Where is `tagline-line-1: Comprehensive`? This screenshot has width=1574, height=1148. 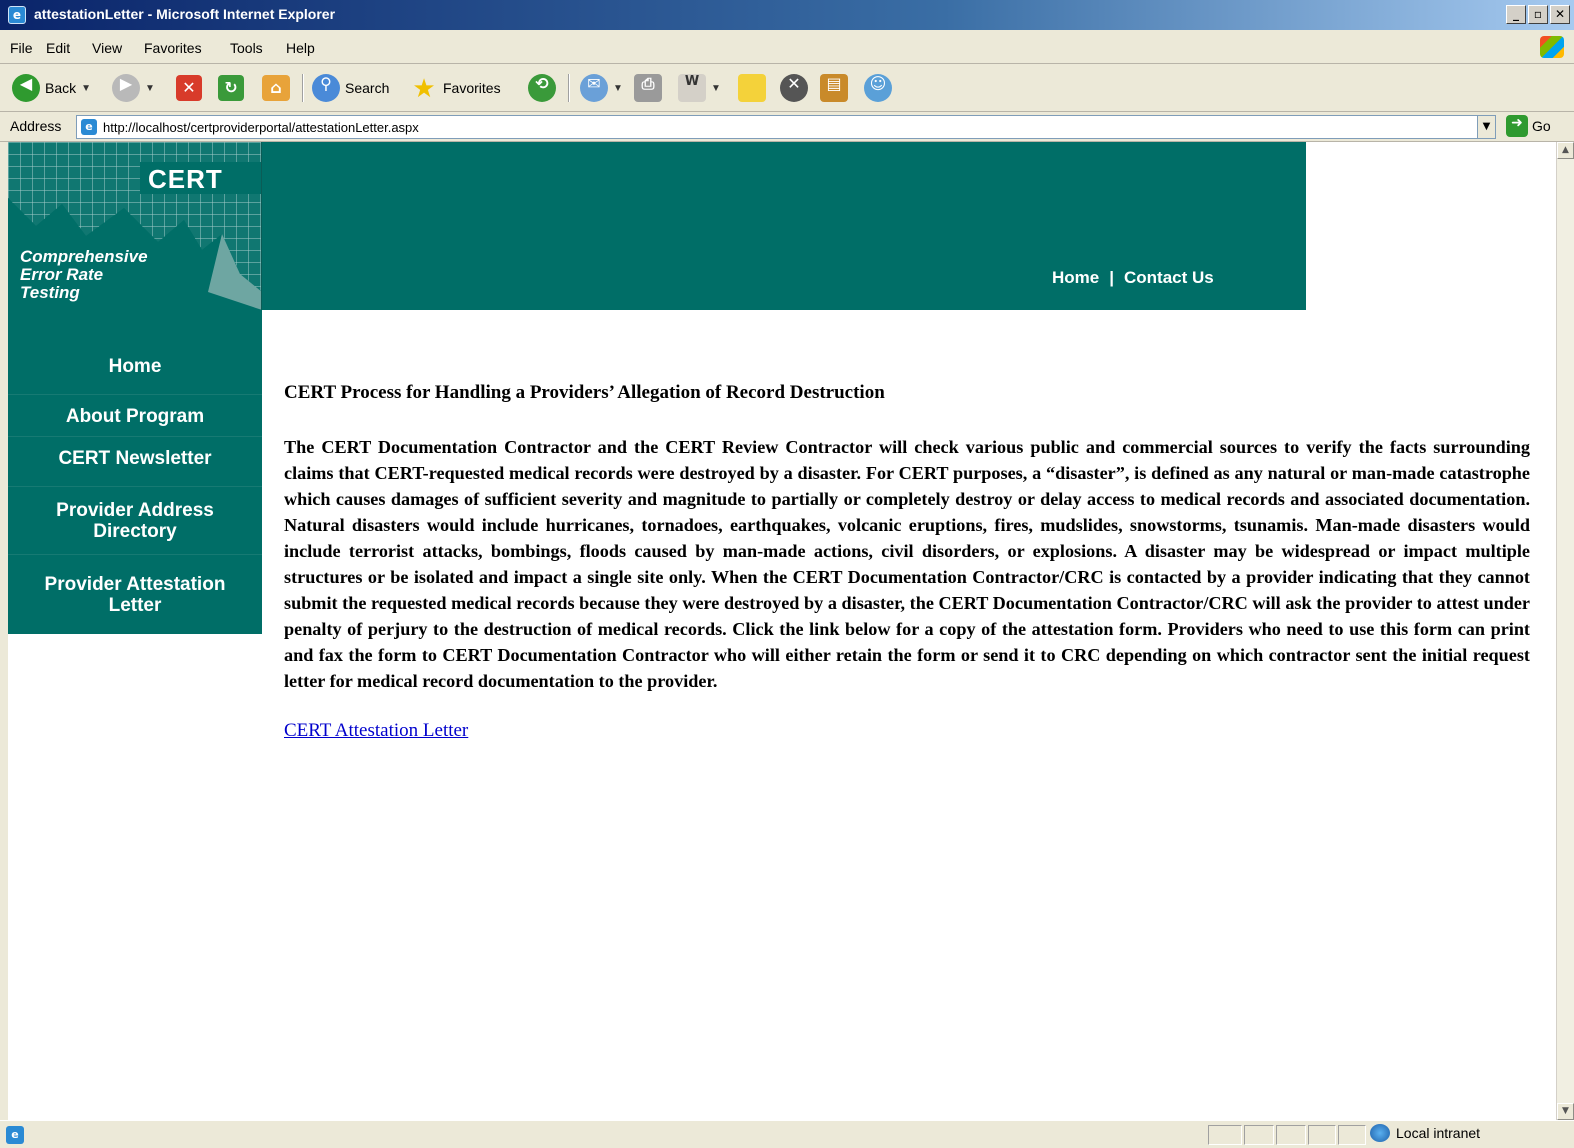 tagline-line-1: Comprehensive is located at coordinates (84, 256).